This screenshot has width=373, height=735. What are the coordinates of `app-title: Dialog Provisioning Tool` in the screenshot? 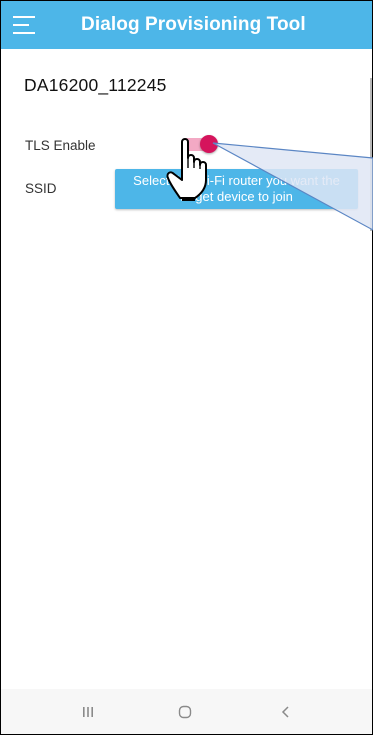 It's located at (193, 24).